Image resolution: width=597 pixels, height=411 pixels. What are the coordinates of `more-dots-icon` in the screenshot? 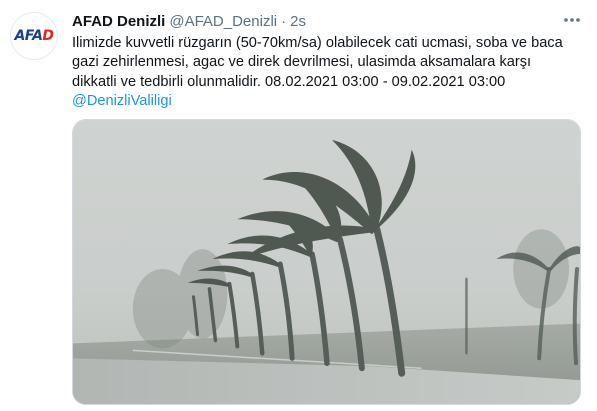 It's located at (572, 20).